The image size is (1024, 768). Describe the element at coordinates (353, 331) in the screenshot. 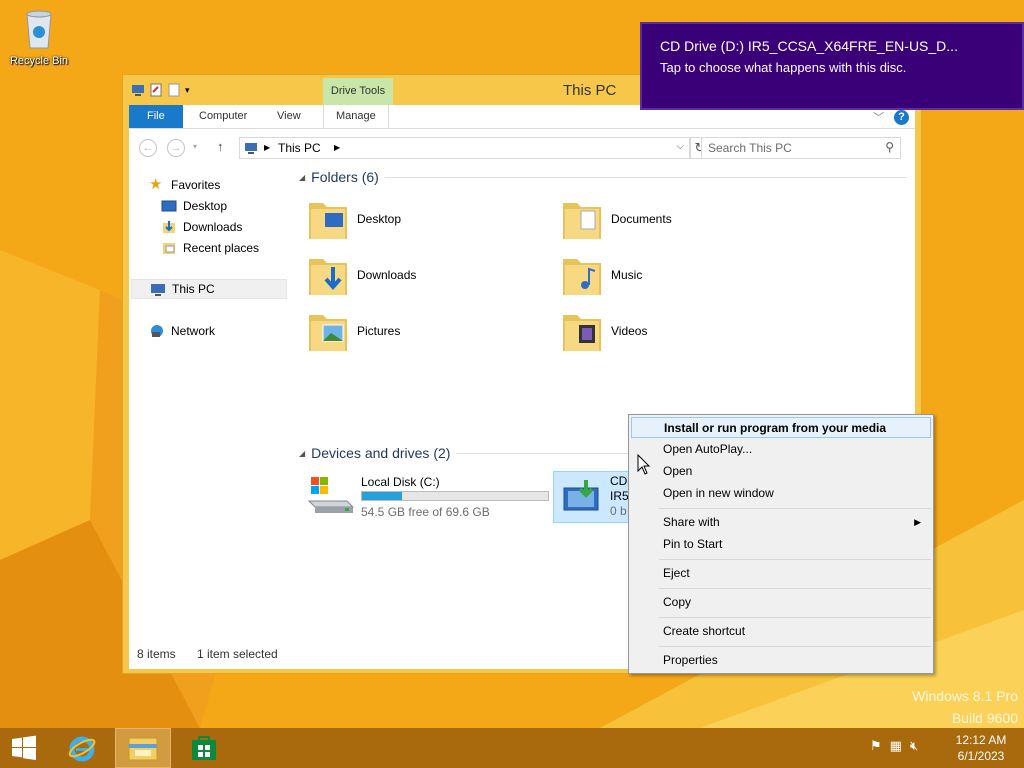

I see `folder-pictures: Pictures` at that location.